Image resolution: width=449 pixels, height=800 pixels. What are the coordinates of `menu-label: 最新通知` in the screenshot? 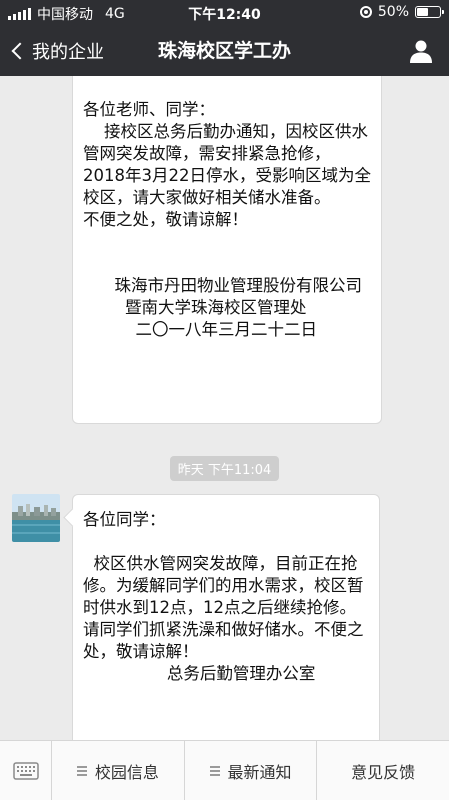 It's located at (259, 772).